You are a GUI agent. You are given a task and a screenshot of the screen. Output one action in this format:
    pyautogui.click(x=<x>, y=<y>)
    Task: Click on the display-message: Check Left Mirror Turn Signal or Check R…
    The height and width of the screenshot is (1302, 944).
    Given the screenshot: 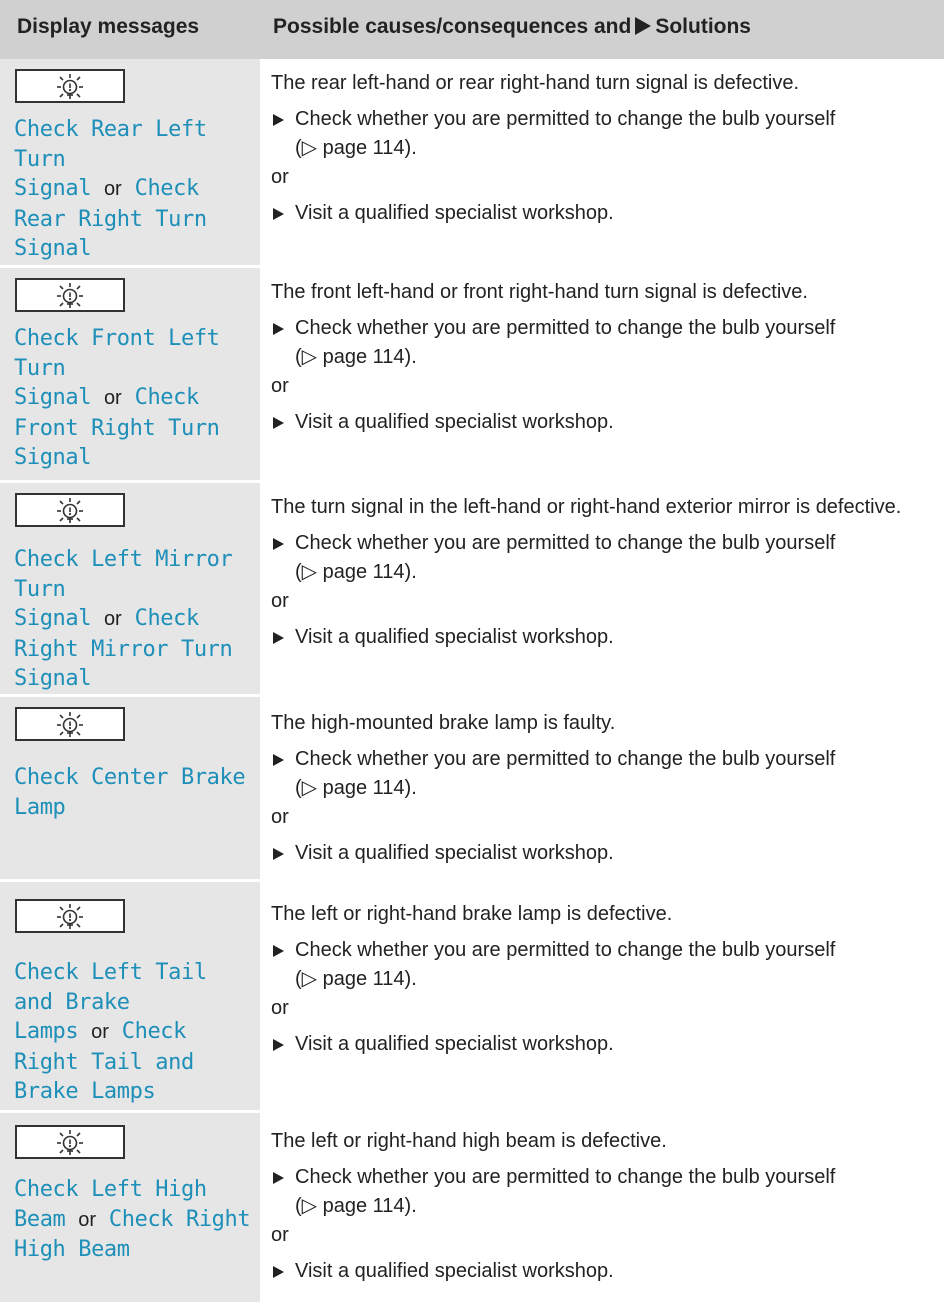 What is the action you would take?
    pyautogui.click(x=134, y=619)
    